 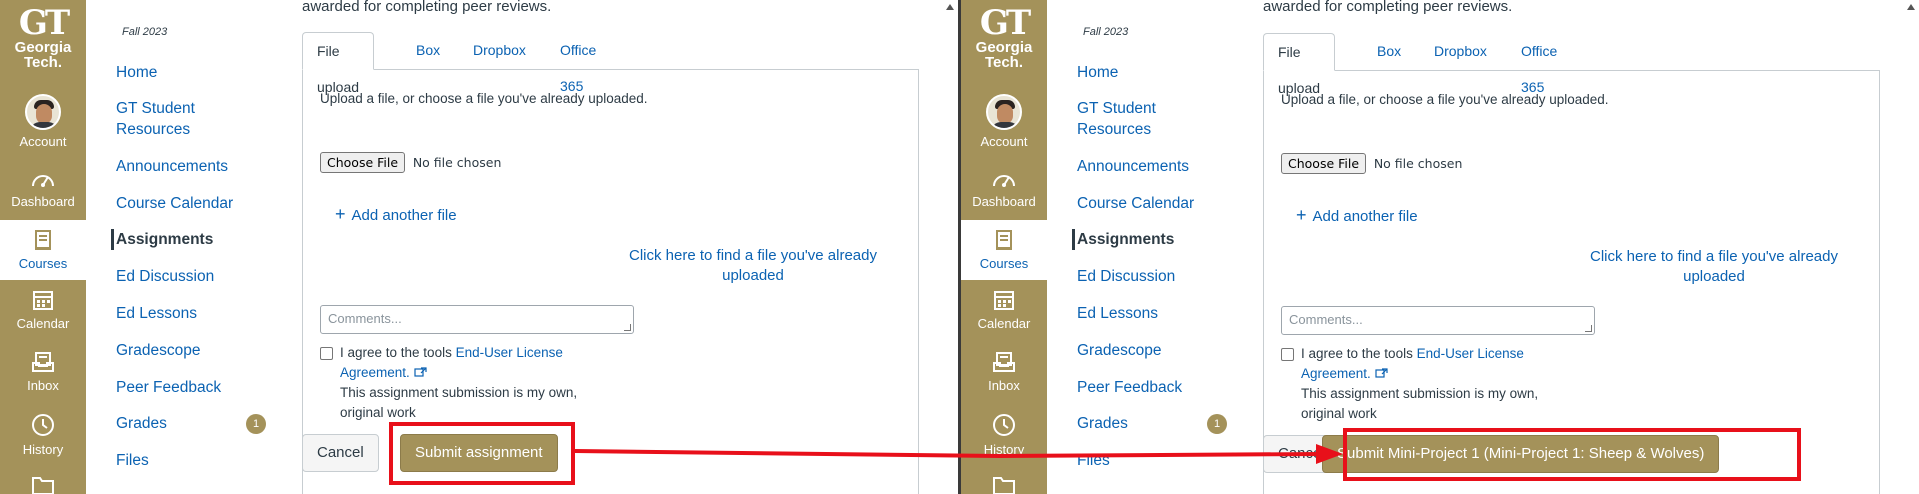 I want to click on cancel-button: Cancel, so click(x=340, y=453).